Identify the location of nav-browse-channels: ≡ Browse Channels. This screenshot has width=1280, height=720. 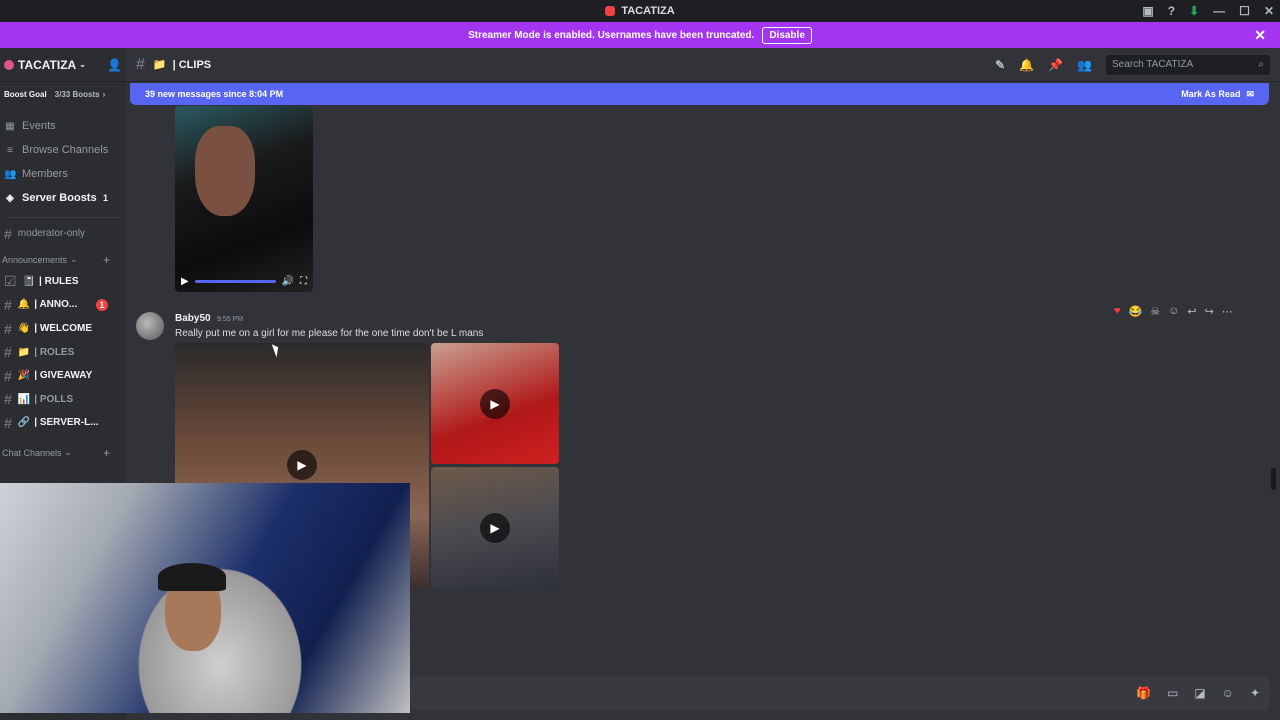
(63, 150).